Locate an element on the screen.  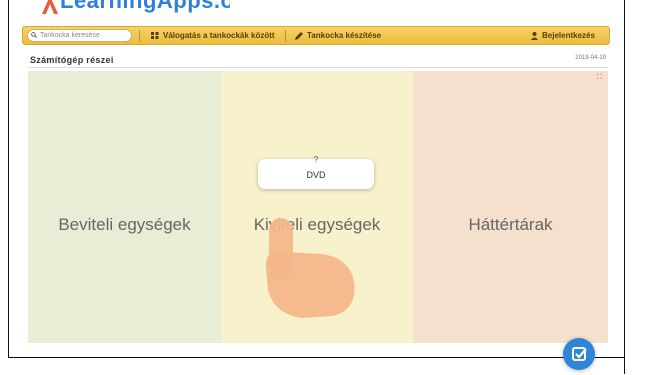
search-icon is located at coordinates (34, 35).